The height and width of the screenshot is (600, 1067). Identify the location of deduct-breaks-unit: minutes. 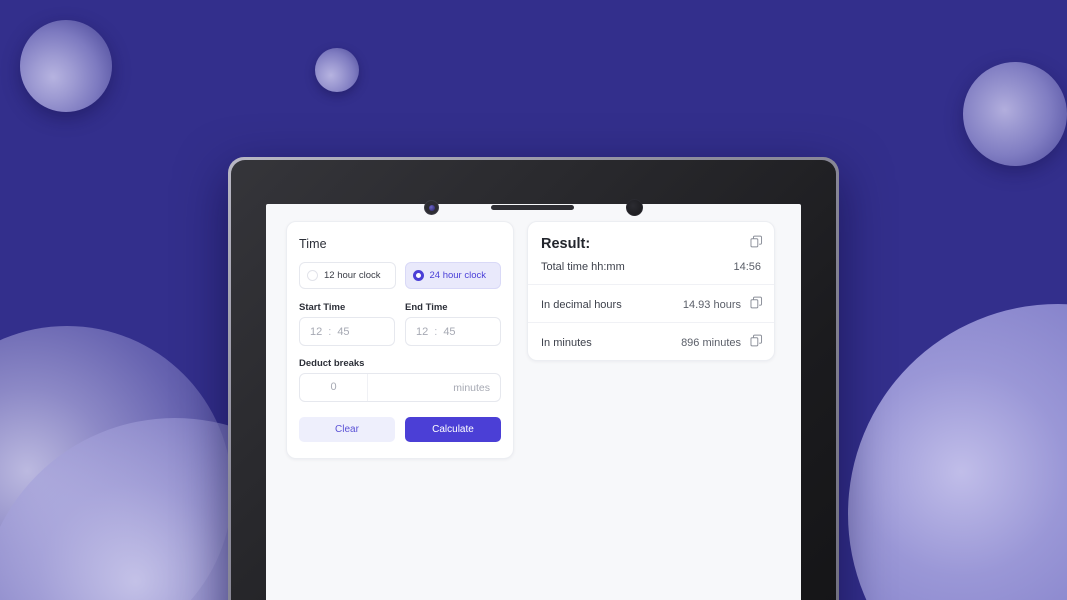
(471, 387).